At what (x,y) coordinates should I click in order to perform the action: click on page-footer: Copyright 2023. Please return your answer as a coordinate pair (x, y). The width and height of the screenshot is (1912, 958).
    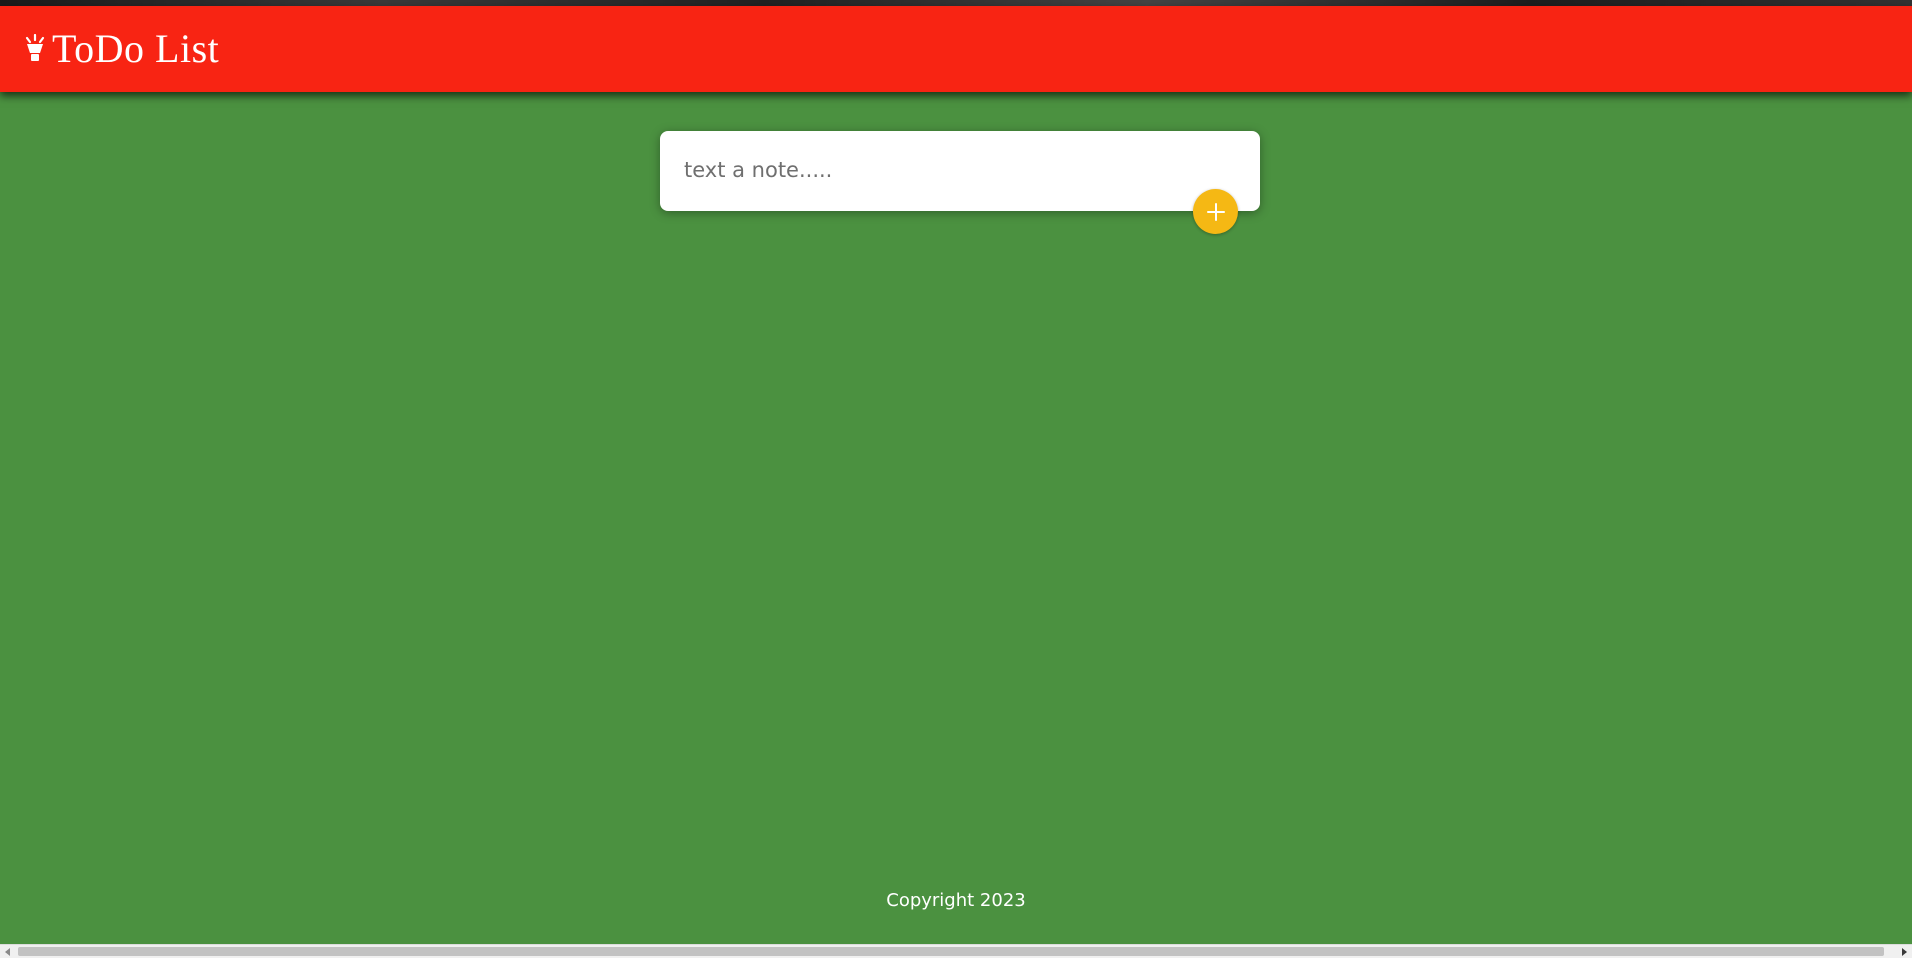
    Looking at the image, I should click on (956, 900).